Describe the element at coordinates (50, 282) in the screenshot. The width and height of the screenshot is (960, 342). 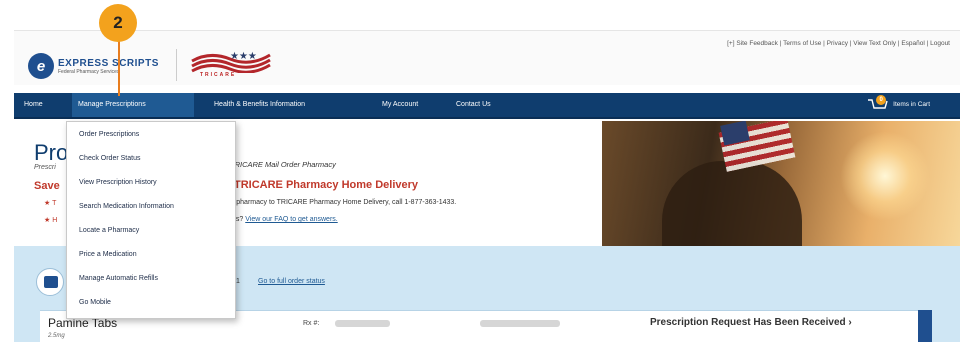
I see `order-status-icon` at that location.